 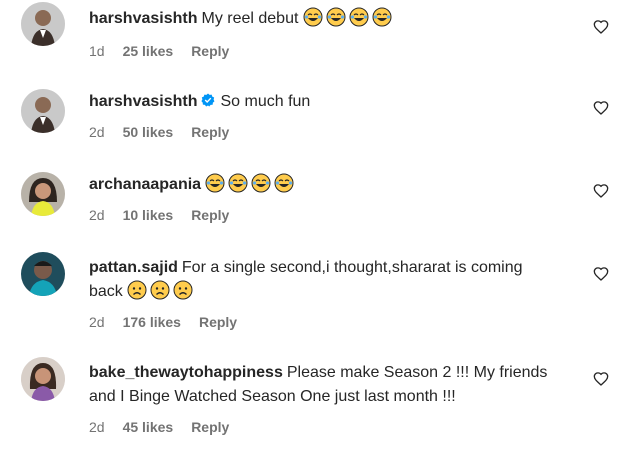 I want to click on comment-meta: 2d 45 likes Reply, so click(x=168, y=427).